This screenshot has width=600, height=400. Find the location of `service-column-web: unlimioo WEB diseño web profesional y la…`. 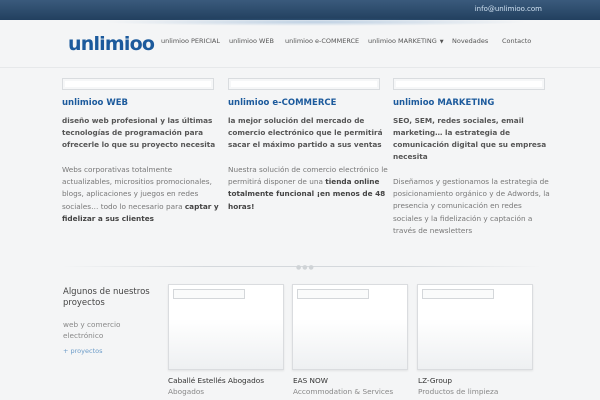

service-column-web: unlimioo WEB diseño web profesional y la… is located at coordinates (142, 151).